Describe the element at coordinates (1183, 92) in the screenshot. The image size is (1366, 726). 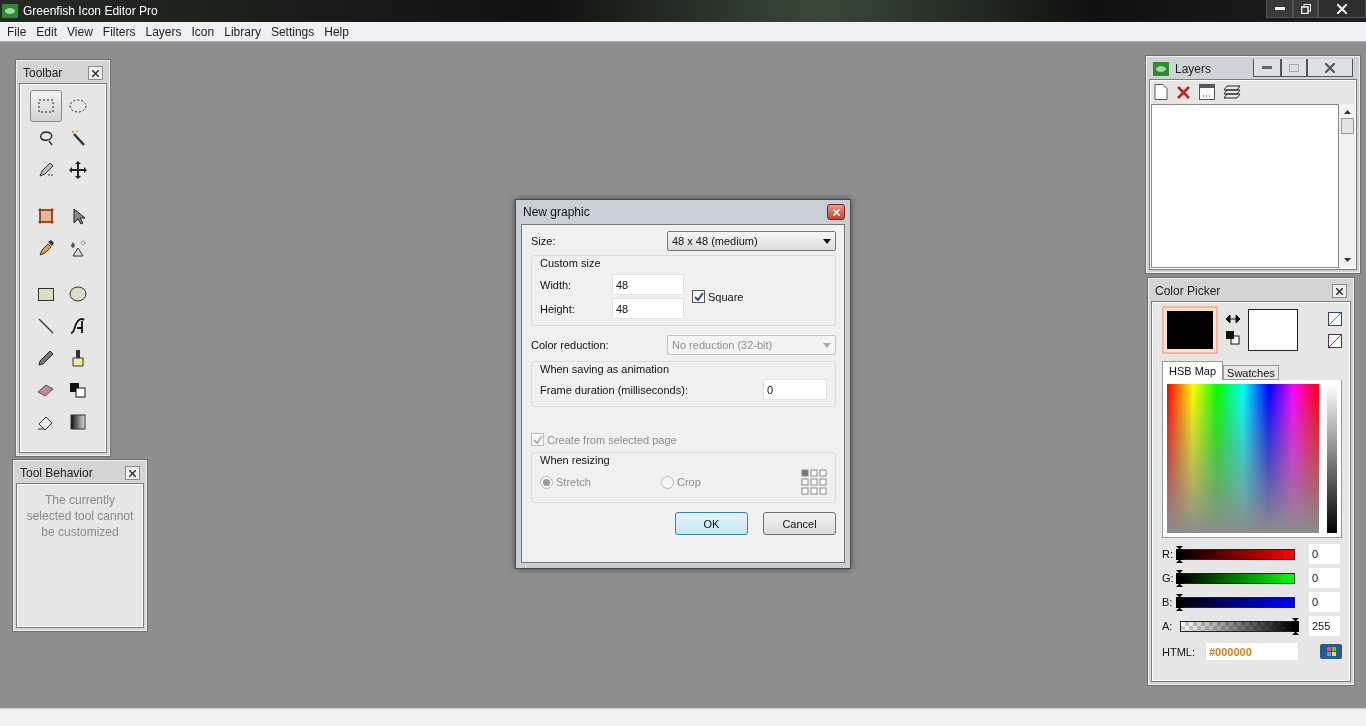
I see `delete-icon` at that location.